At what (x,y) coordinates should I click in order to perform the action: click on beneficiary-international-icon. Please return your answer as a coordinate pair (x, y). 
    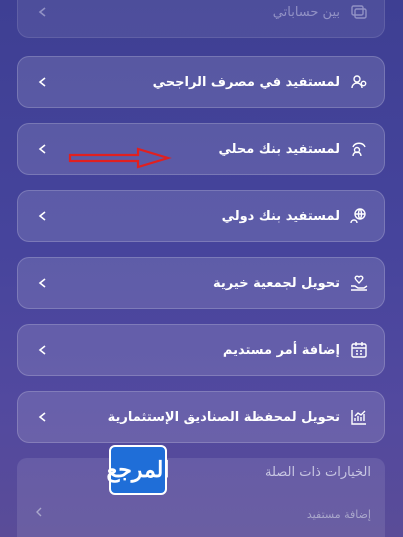
    Looking at the image, I should click on (359, 216).